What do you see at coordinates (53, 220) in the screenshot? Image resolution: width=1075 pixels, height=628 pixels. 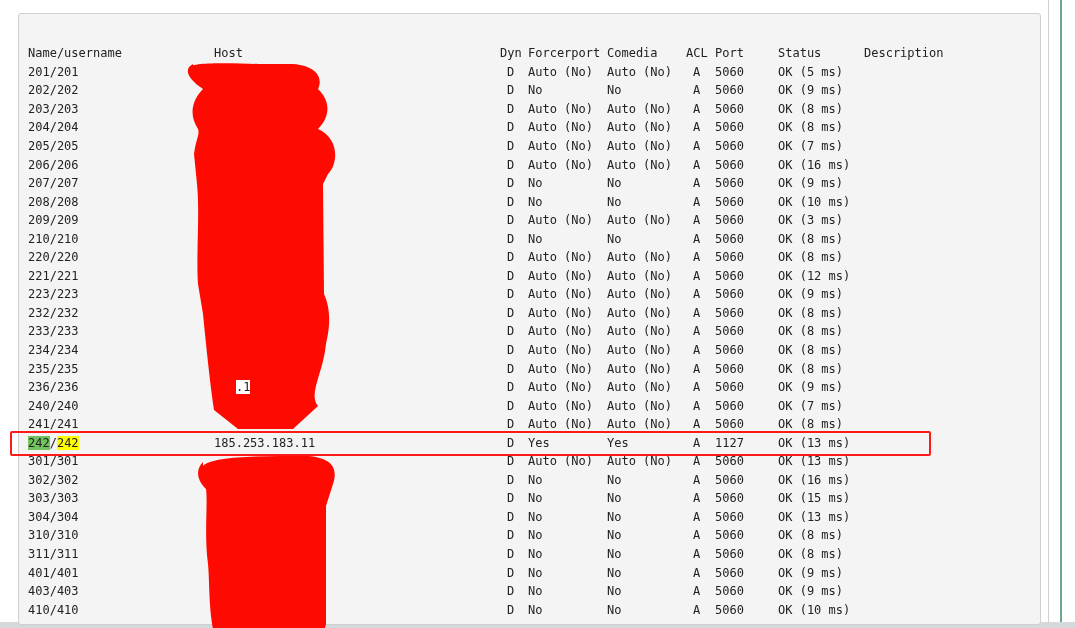 I see `name-cell: 209/209` at bounding box center [53, 220].